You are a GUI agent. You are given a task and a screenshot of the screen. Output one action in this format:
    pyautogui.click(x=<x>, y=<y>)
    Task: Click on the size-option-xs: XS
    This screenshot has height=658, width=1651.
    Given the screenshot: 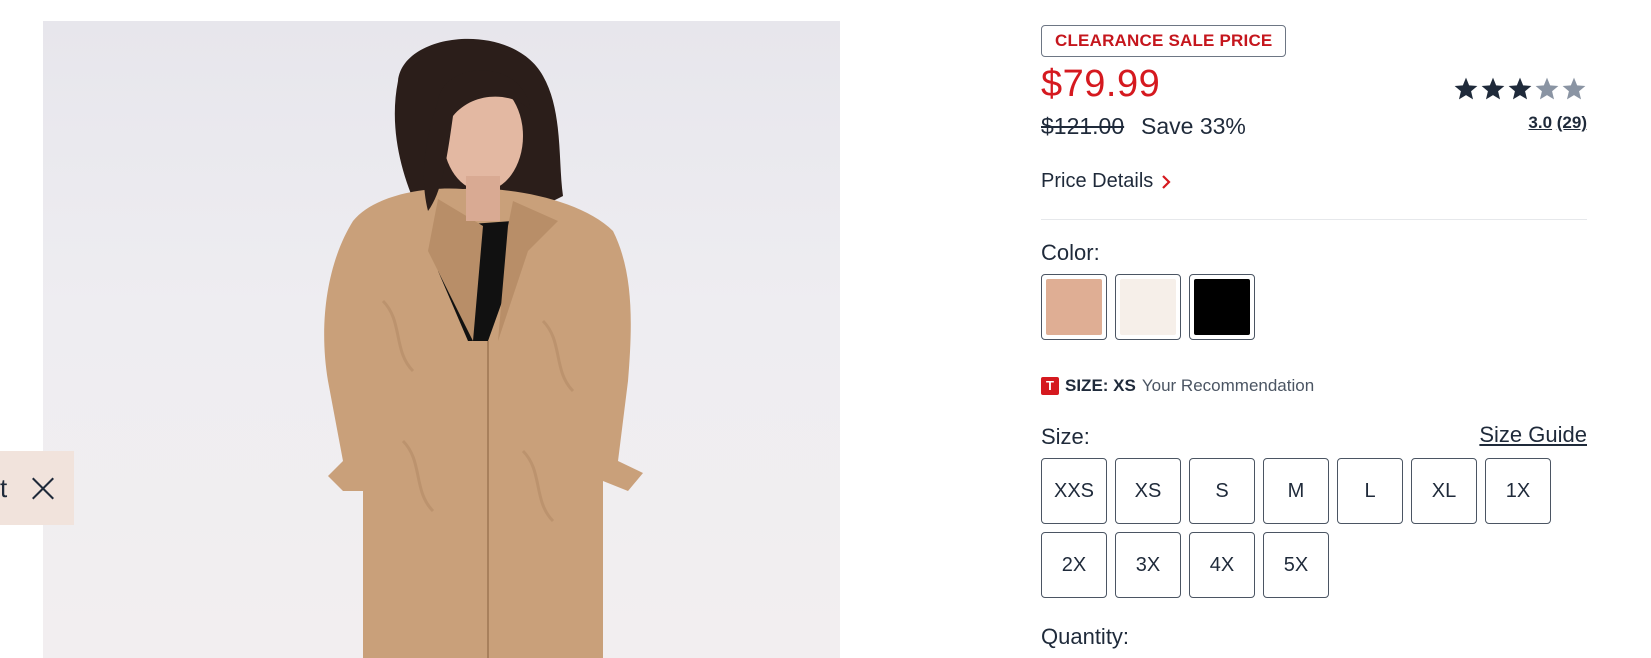 What is the action you would take?
    pyautogui.click(x=1148, y=491)
    